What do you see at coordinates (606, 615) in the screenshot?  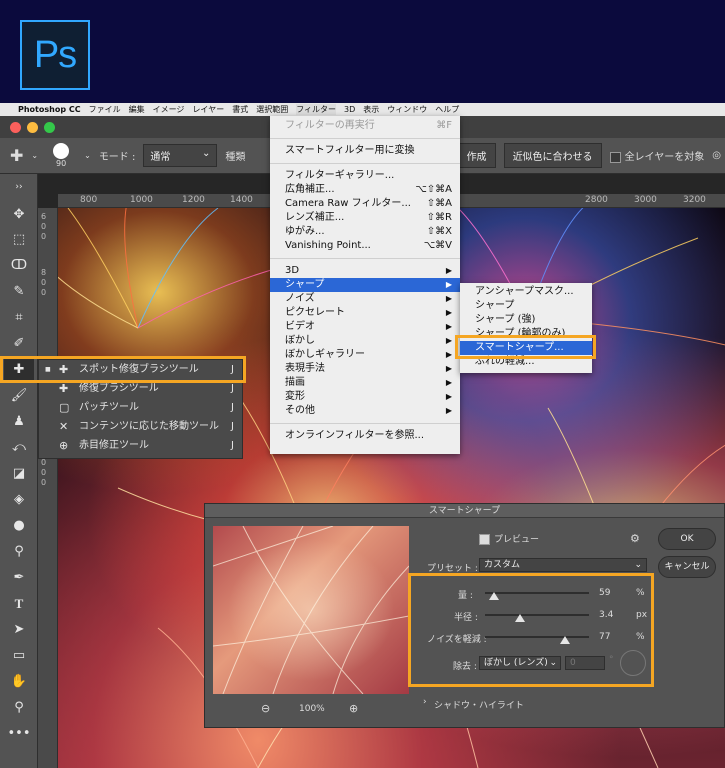 I see `radius-value: 3.4` at bounding box center [606, 615].